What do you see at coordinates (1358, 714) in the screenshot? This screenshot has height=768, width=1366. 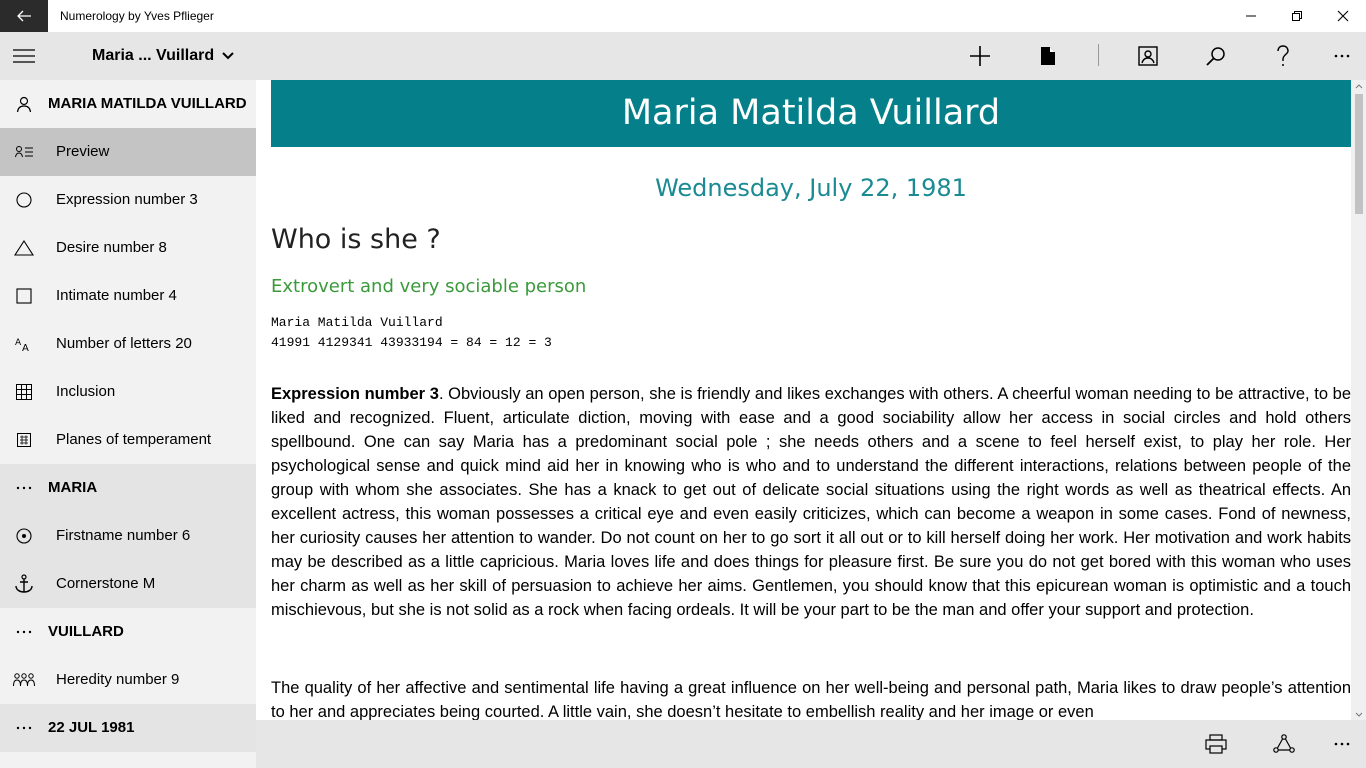 I see `scroll-down-arrow-icon` at bounding box center [1358, 714].